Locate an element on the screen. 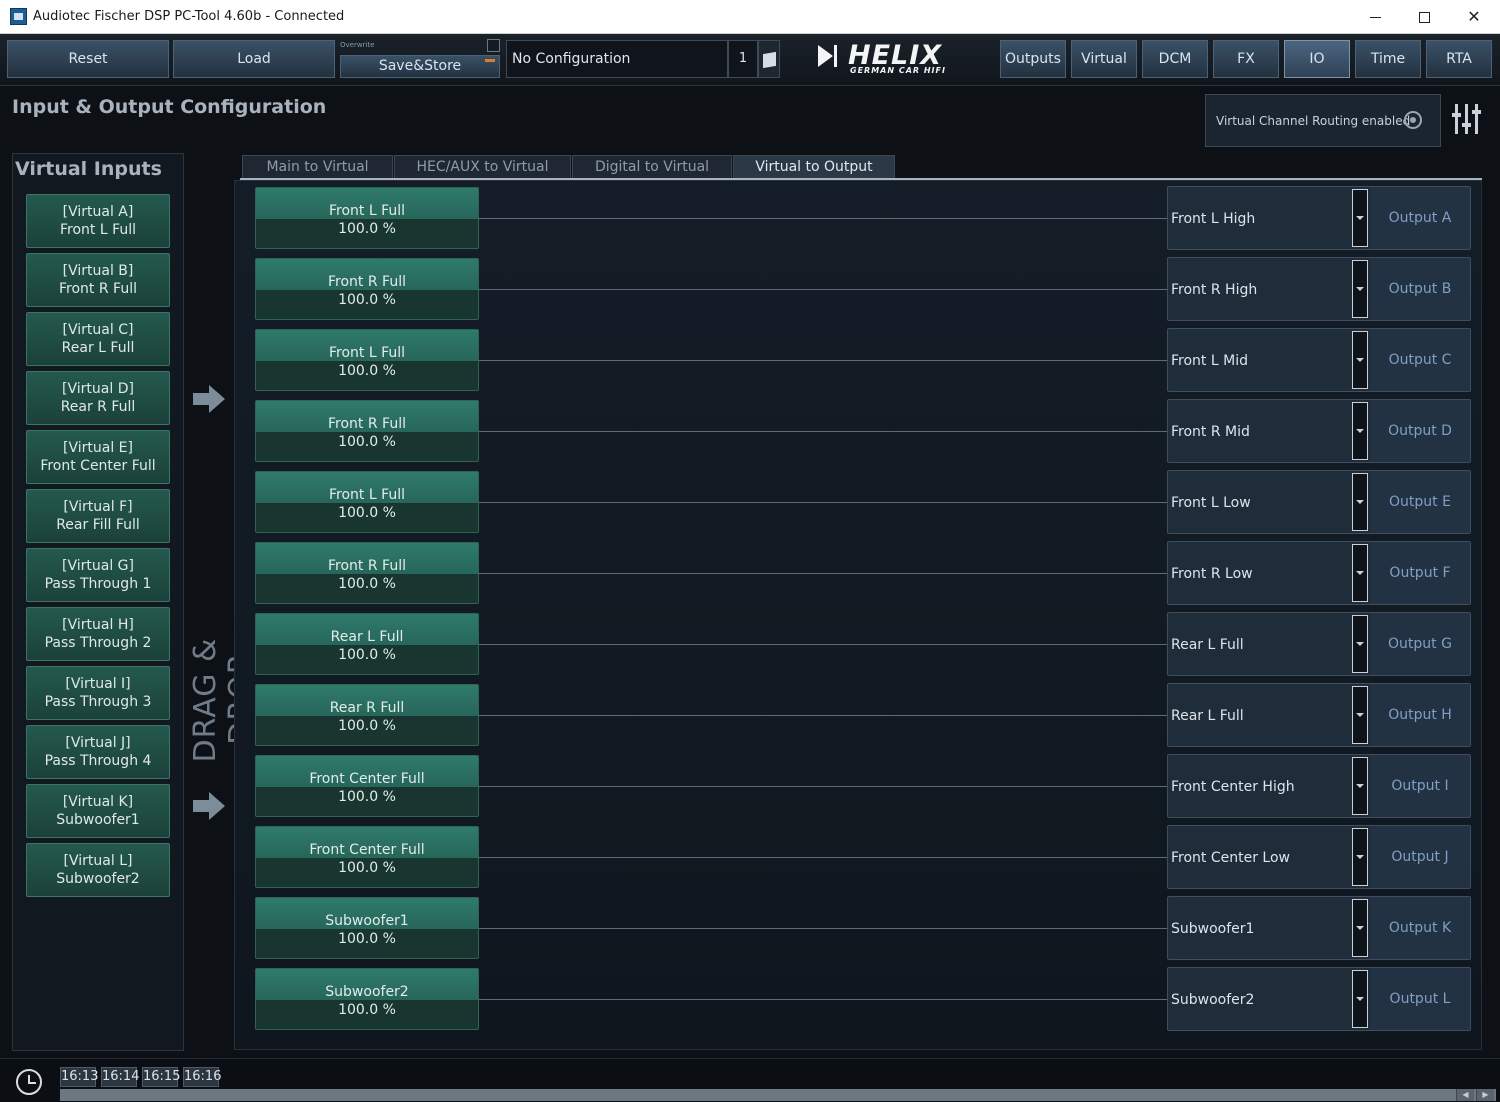  virtual-input-tag: [Virtual D] is located at coordinates (98, 389).